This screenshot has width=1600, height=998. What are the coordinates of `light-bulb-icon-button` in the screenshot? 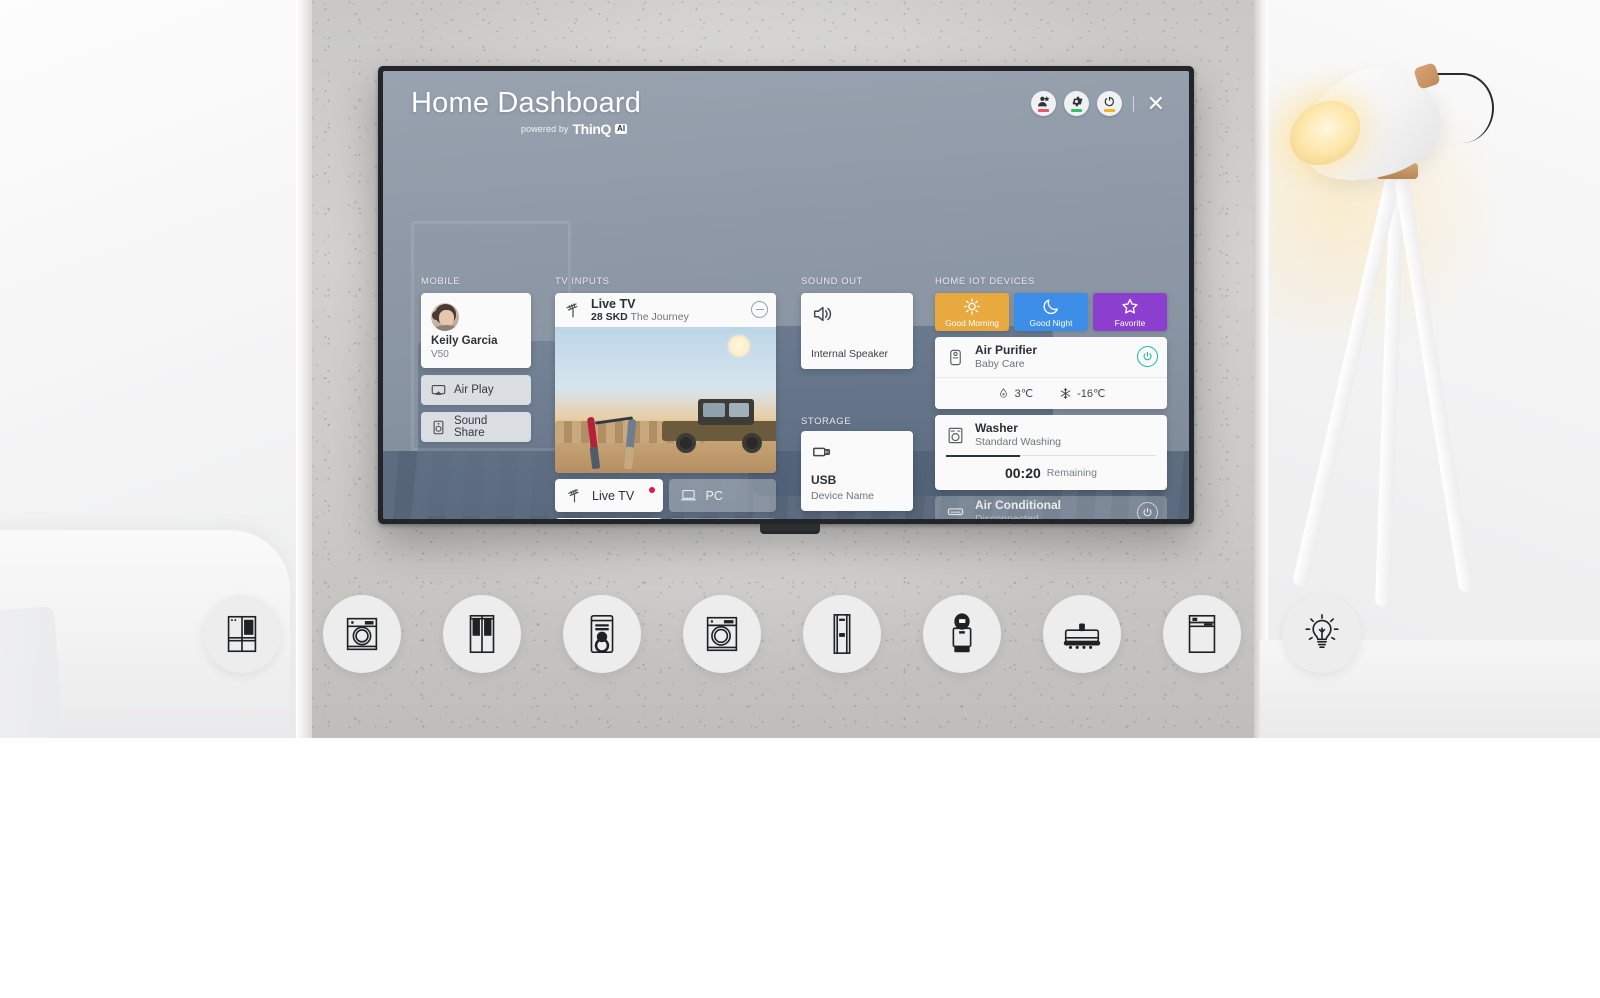 It's located at (1322, 634).